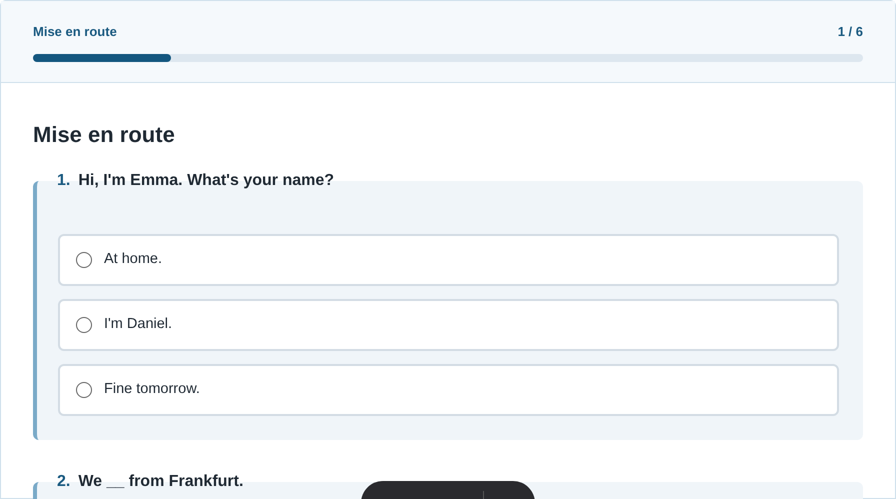 The width and height of the screenshot is (896, 499). What do you see at coordinates (850, 32) in the screenshot?
I see `progress-counter: 1 / 6` at bounding box center [850, 32].